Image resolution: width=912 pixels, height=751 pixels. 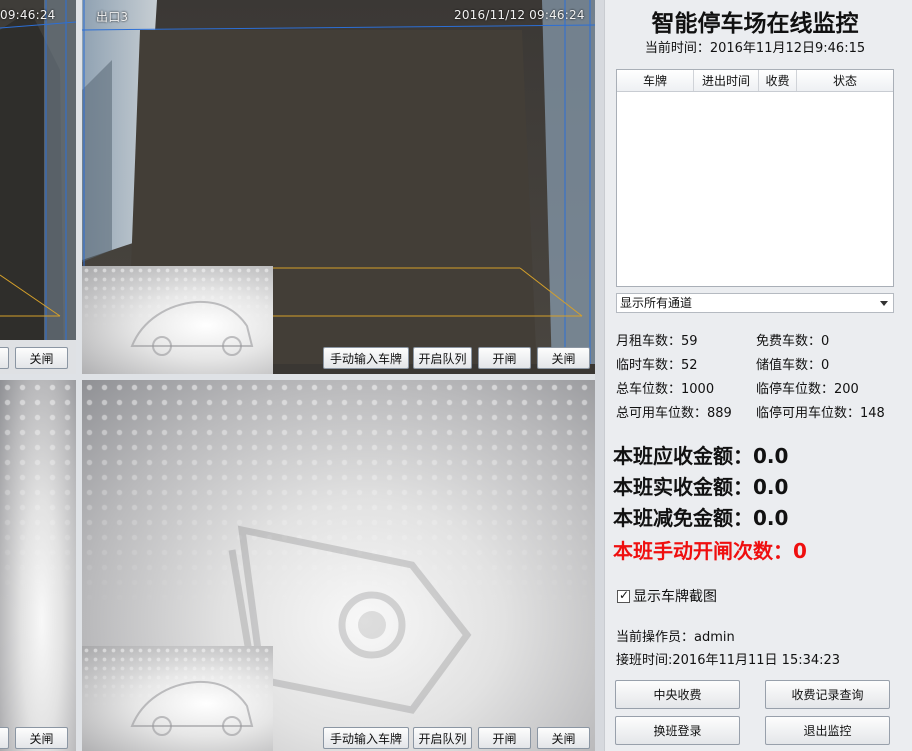 I want to click on shift-login-button: 换班登录, so click(x=677, y=730).